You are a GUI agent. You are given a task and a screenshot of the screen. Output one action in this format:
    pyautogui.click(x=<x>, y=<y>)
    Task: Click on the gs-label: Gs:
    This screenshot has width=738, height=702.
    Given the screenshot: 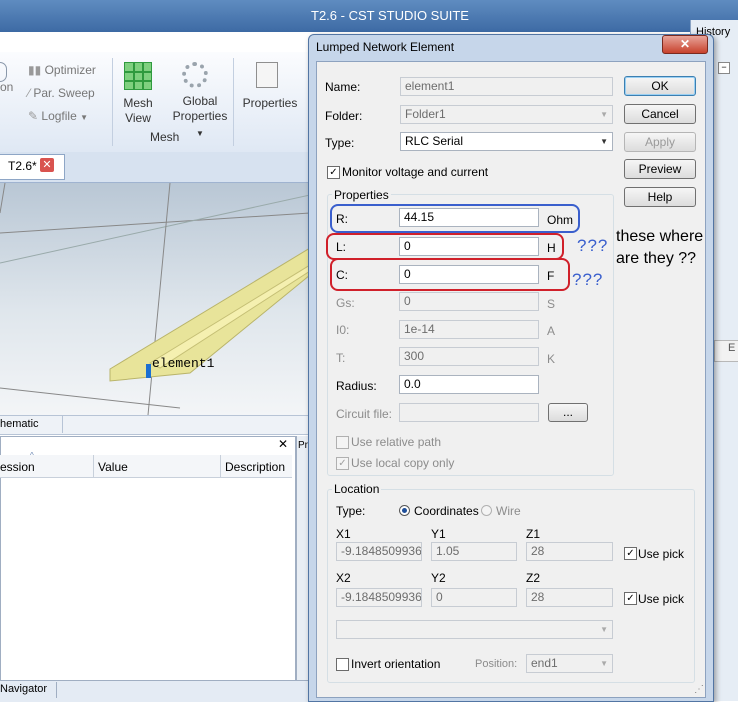 What is the action you would take?
    pyautogui.click(x=345, y=303)
    